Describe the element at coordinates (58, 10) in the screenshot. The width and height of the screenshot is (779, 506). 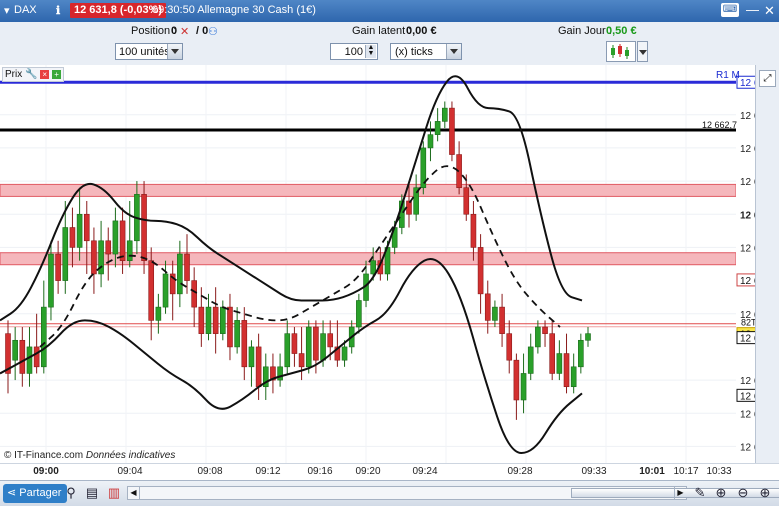
I see `info-icon: ℹ` at that location.